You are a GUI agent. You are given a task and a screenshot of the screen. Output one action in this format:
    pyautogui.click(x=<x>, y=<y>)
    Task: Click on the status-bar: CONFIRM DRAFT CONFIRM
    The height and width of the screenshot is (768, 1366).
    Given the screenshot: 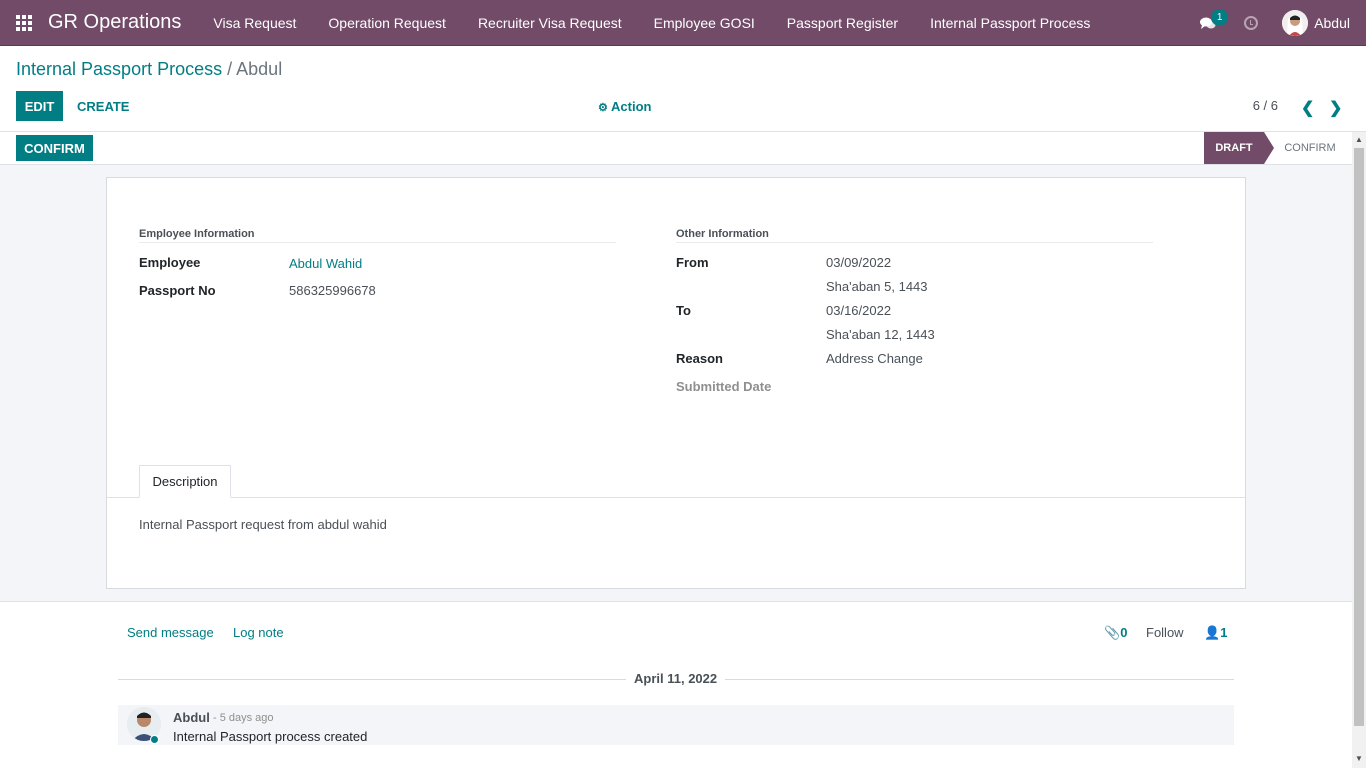 What is the action you would take?
    pyautogui.click(x=676, y=148)
    